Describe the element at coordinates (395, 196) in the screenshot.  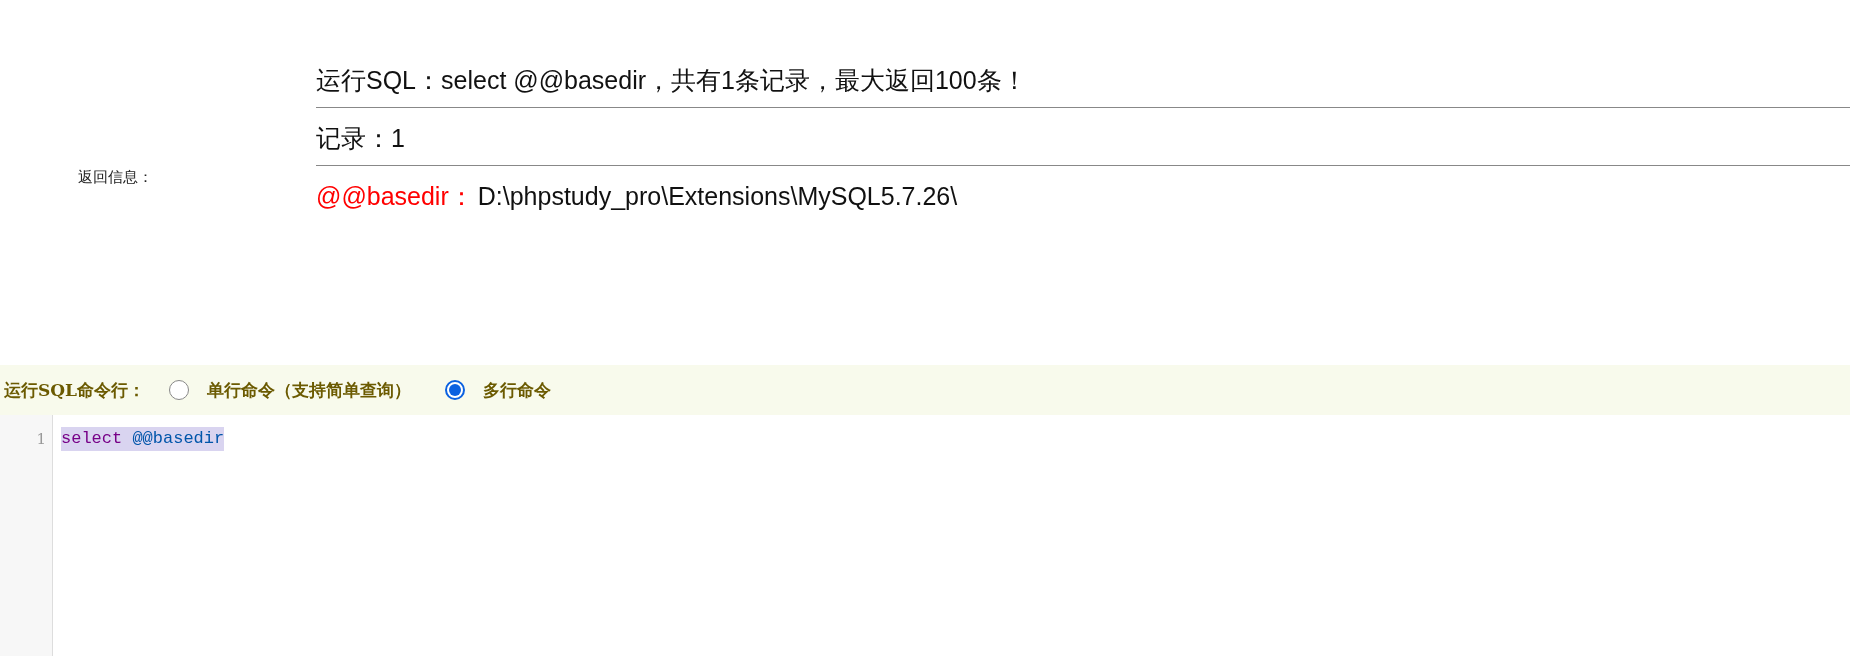
I see `field-name: @@basedir：` at that location.